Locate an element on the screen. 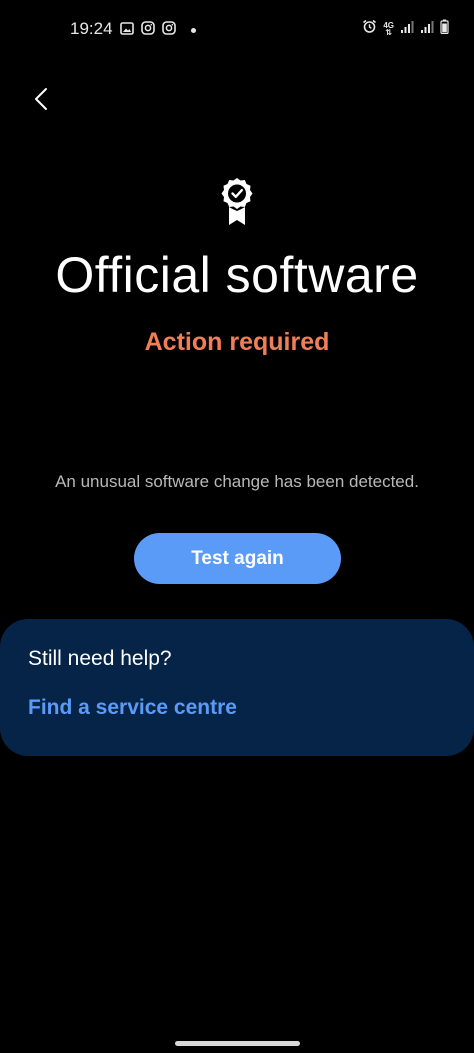  status-bar: 19:24 4G ⇅ is located at coordinates (237, 30).